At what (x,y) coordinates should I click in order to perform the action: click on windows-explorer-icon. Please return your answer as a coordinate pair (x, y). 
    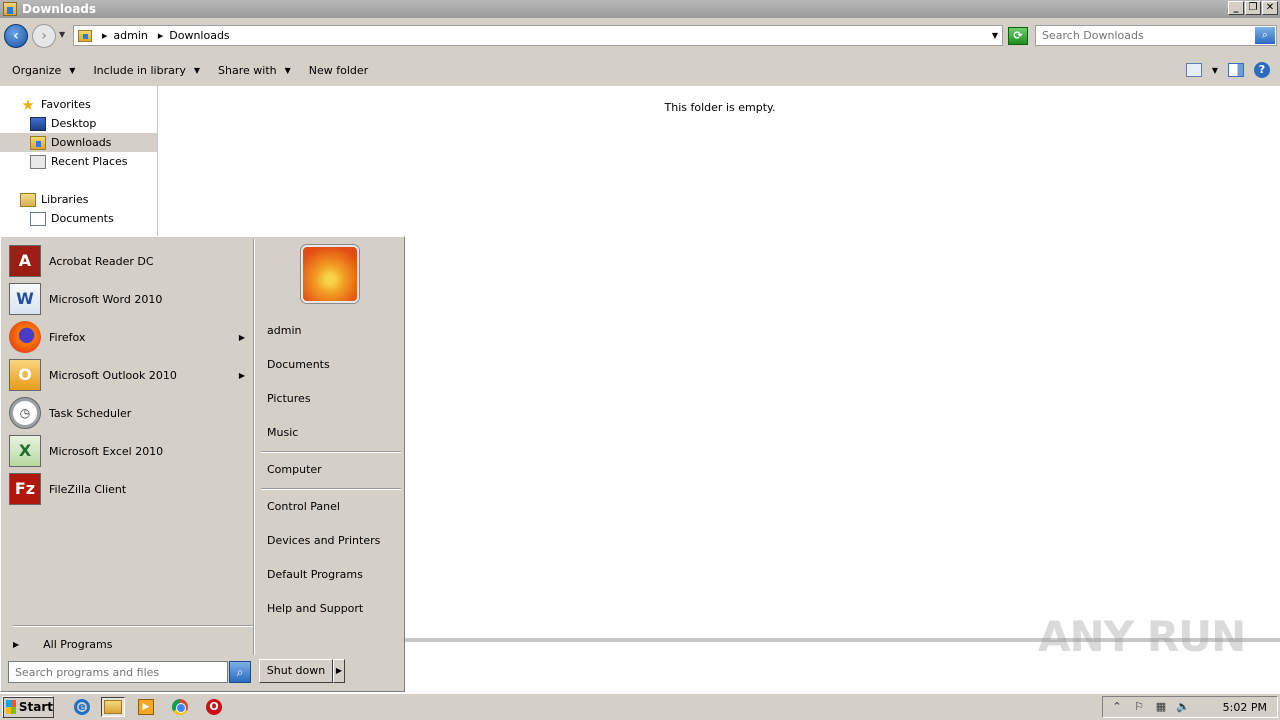
    Looking at the image, I should click on (113, 707).